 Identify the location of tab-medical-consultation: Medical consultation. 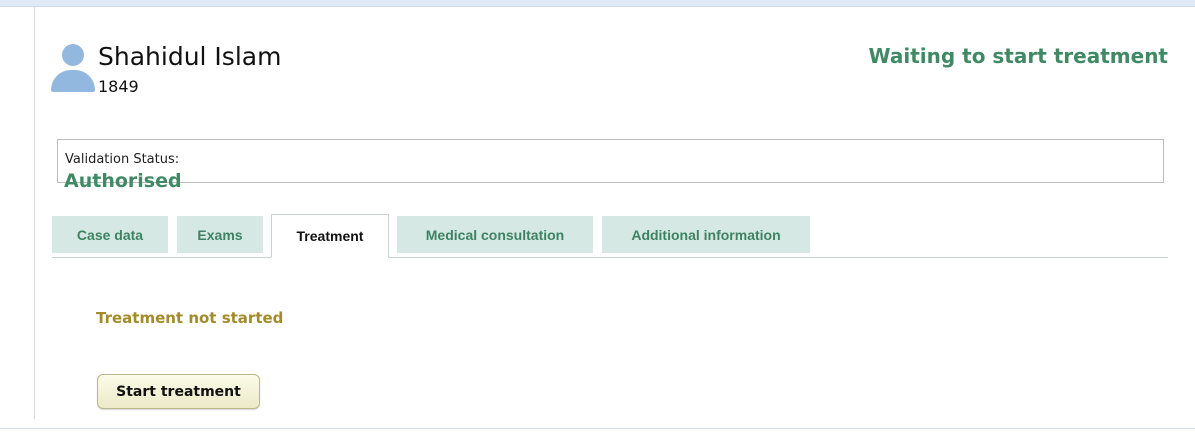
(495, 234).